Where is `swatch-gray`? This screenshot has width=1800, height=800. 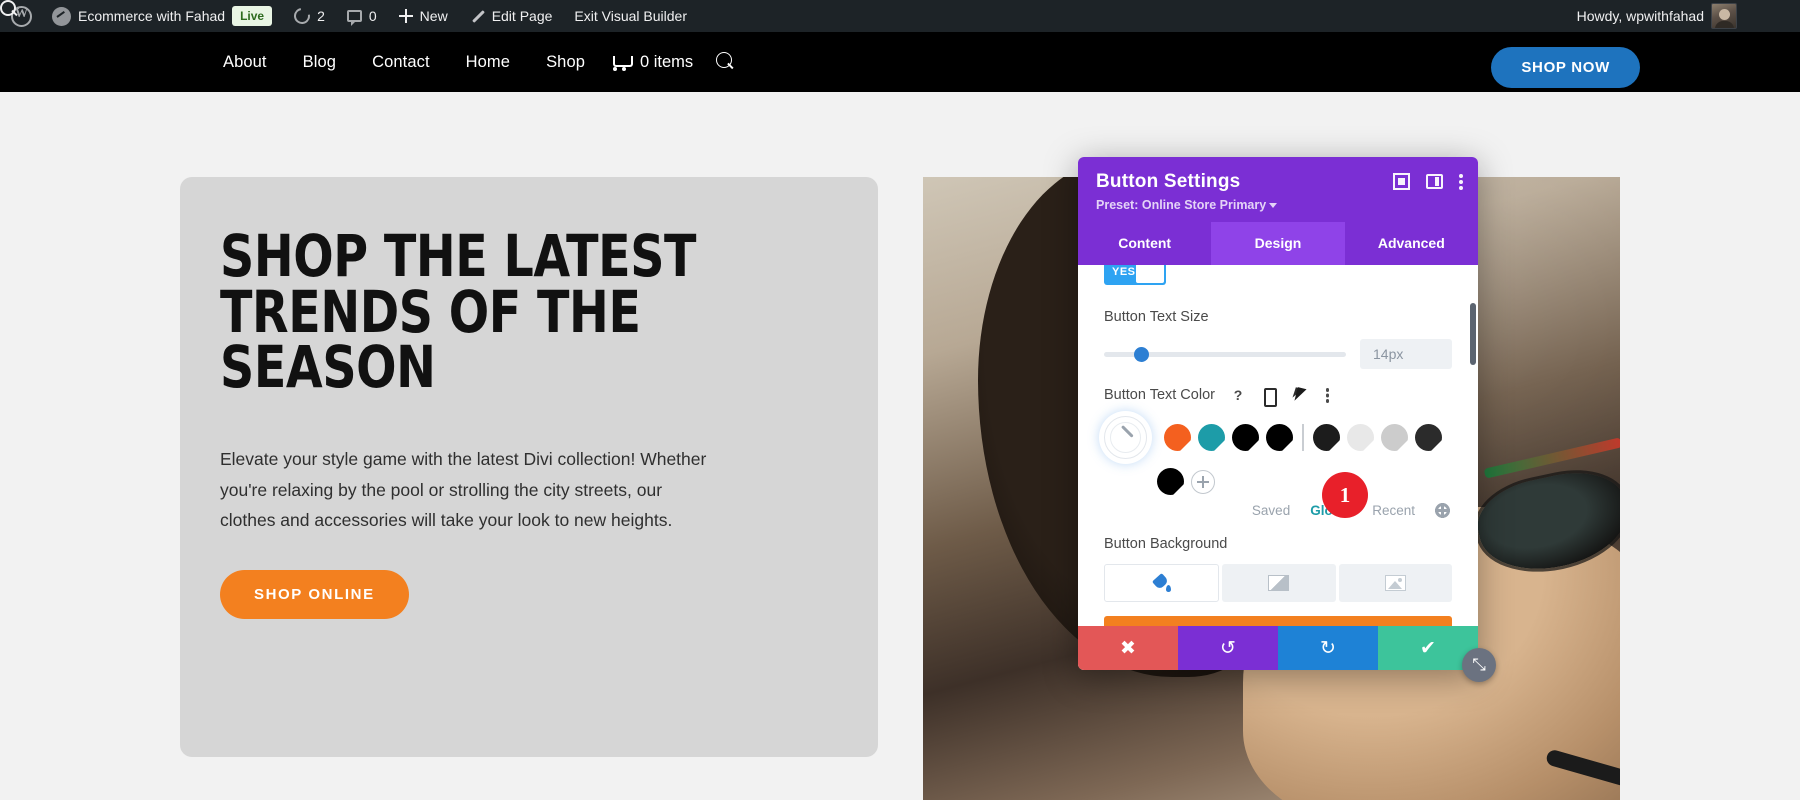 swatch-gray is located at coordinates (1394, 437).